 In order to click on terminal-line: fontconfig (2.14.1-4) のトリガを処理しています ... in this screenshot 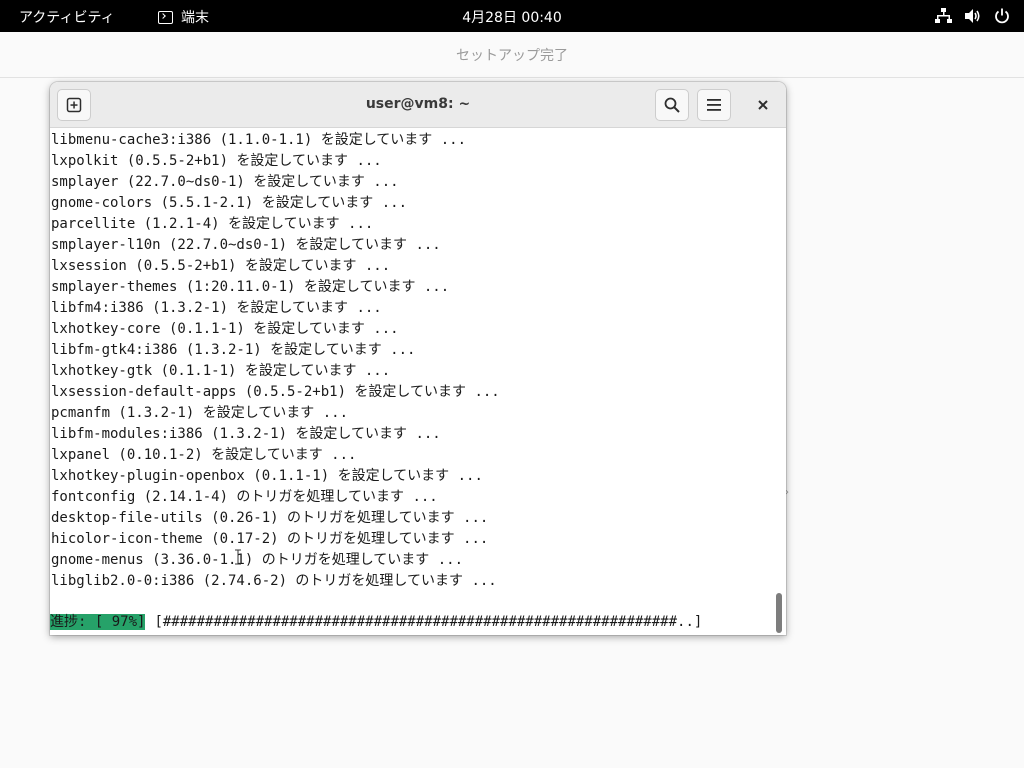, I will do `click(244, 497)`.